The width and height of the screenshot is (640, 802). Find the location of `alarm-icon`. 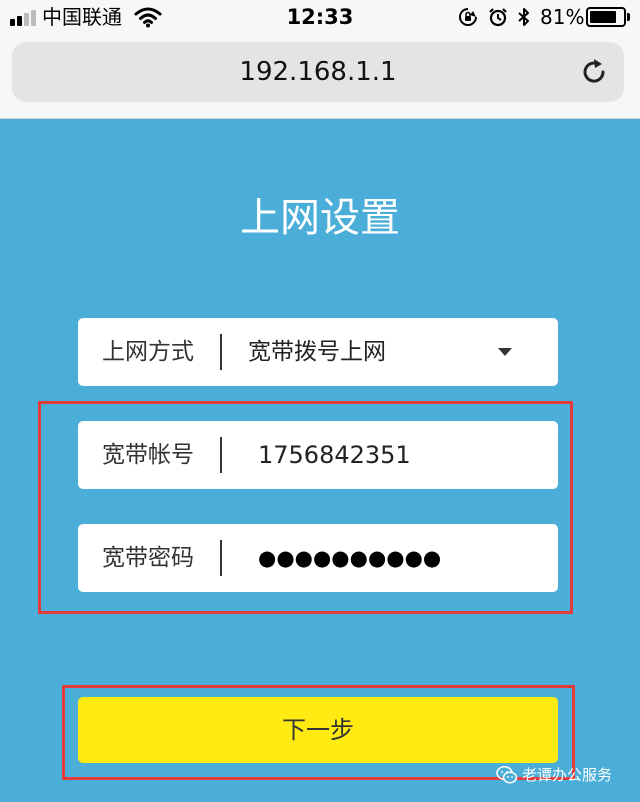

alarm-icon is located at coordinates (498, 17).